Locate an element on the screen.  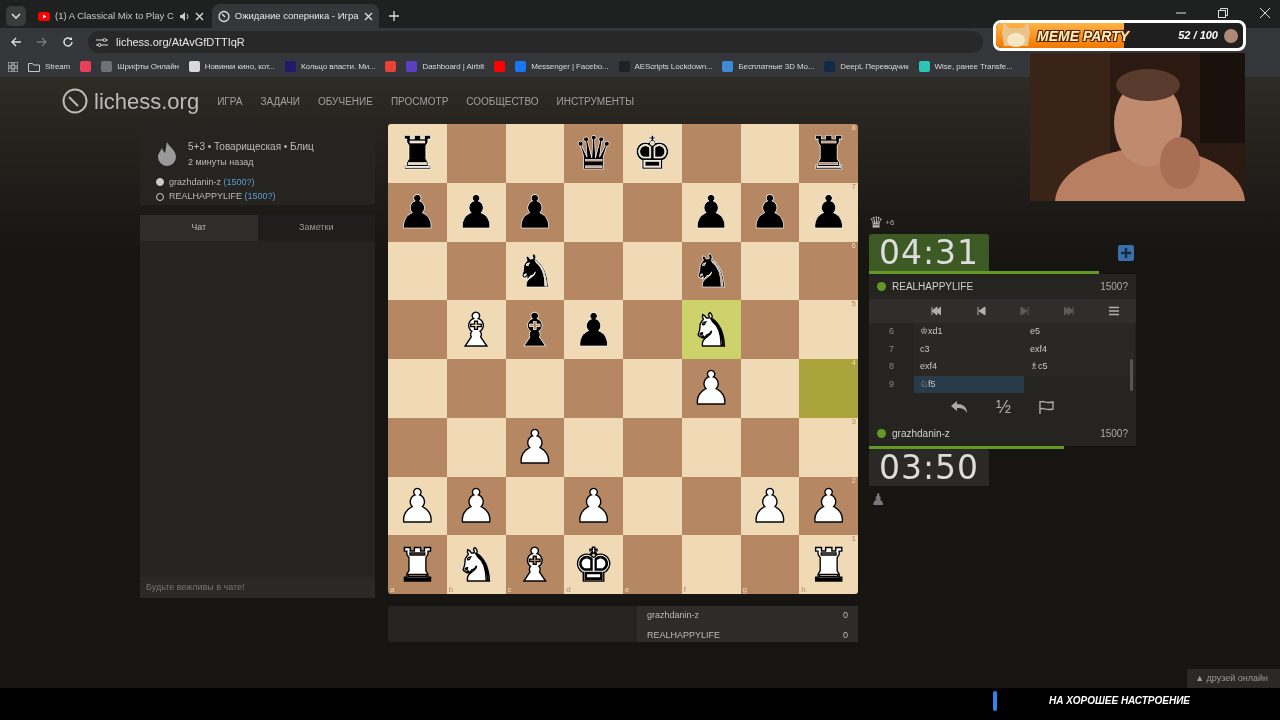
add-time-icon is located at coordinates (1126, 252).